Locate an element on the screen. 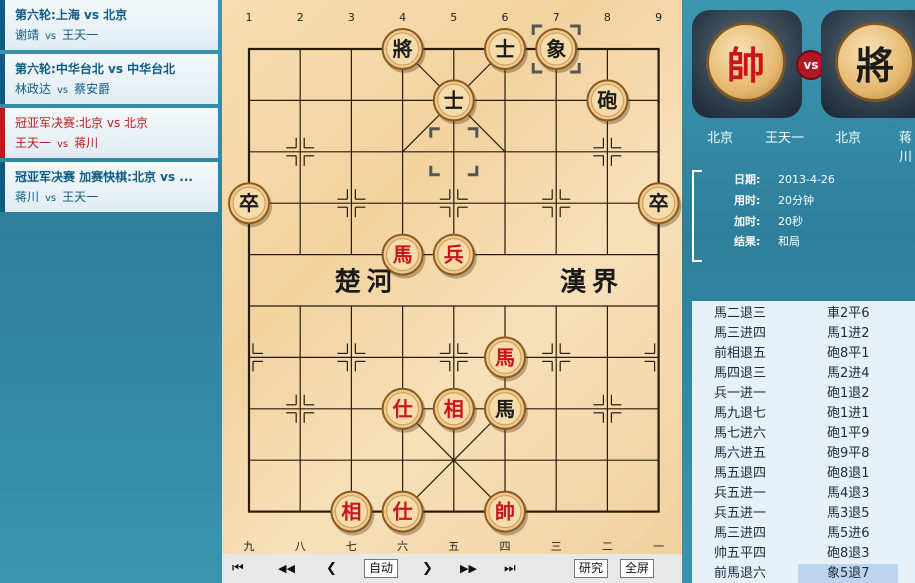  last-move-icon: ⏭ is located at coordinates (510, 568).